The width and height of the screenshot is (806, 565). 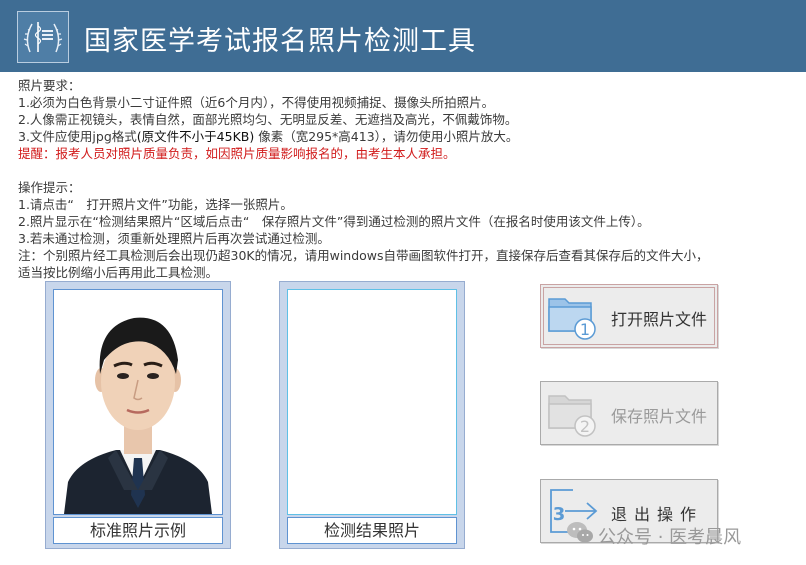 I want to click on medical-exam-logo, so click(x=43, y=37).